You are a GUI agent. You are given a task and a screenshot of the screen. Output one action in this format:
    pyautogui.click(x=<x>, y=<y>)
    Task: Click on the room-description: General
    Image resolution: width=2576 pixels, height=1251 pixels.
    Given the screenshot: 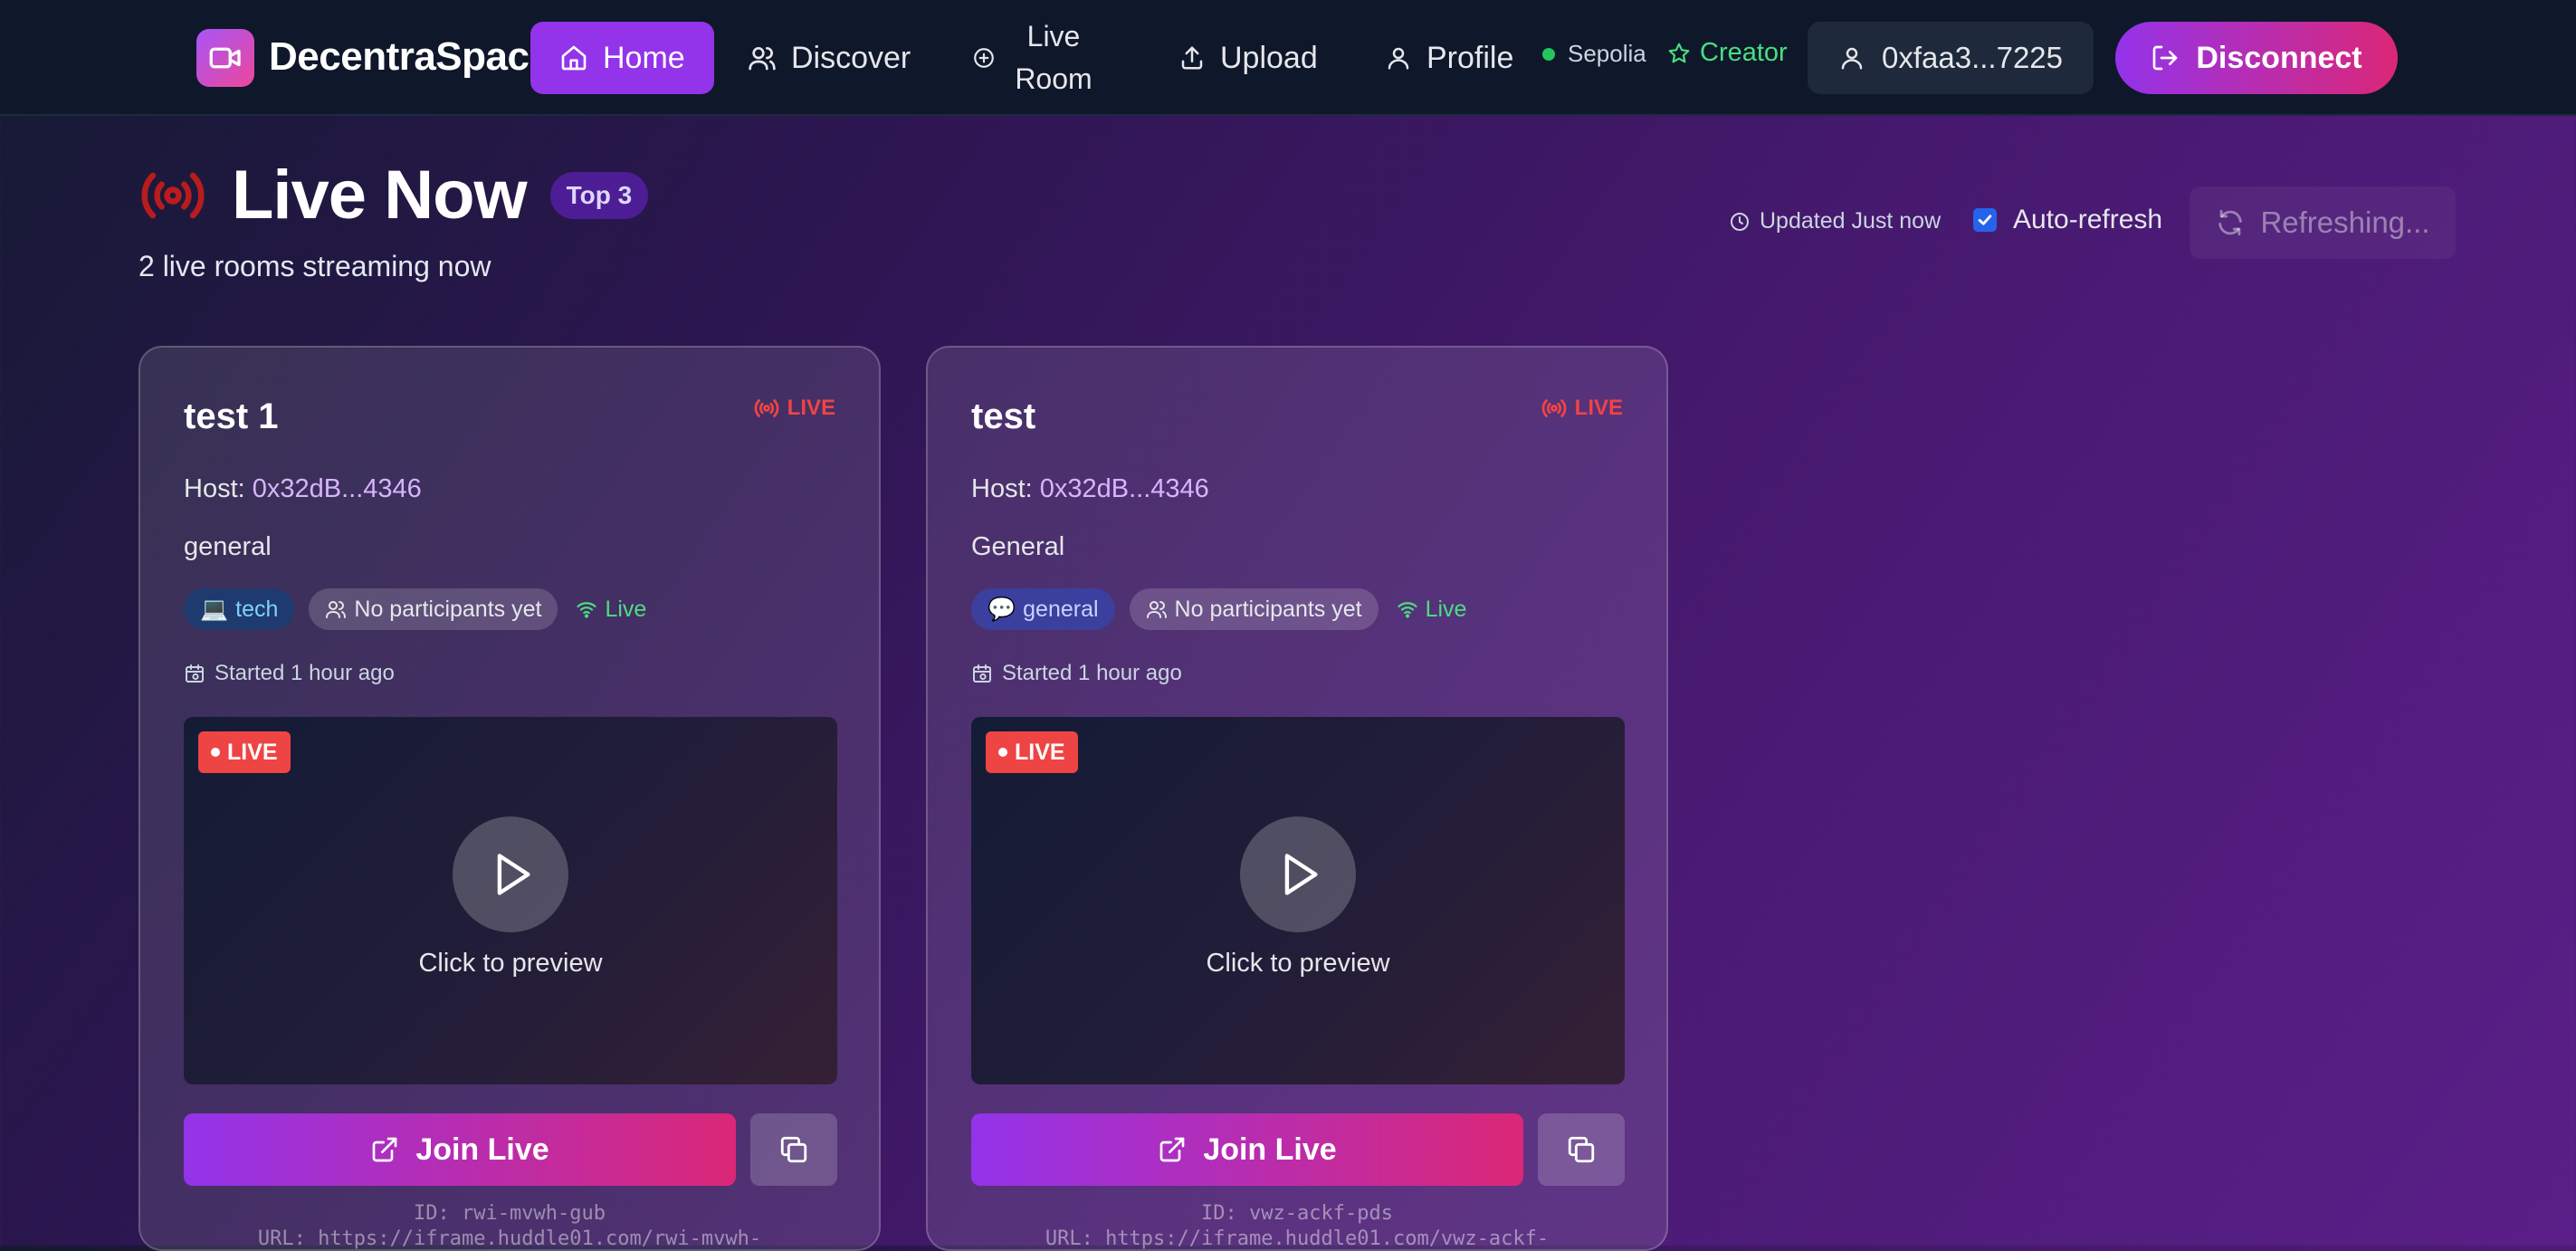 What is the action you would take?
    pyautogui.click(x=1018, y=546)
    